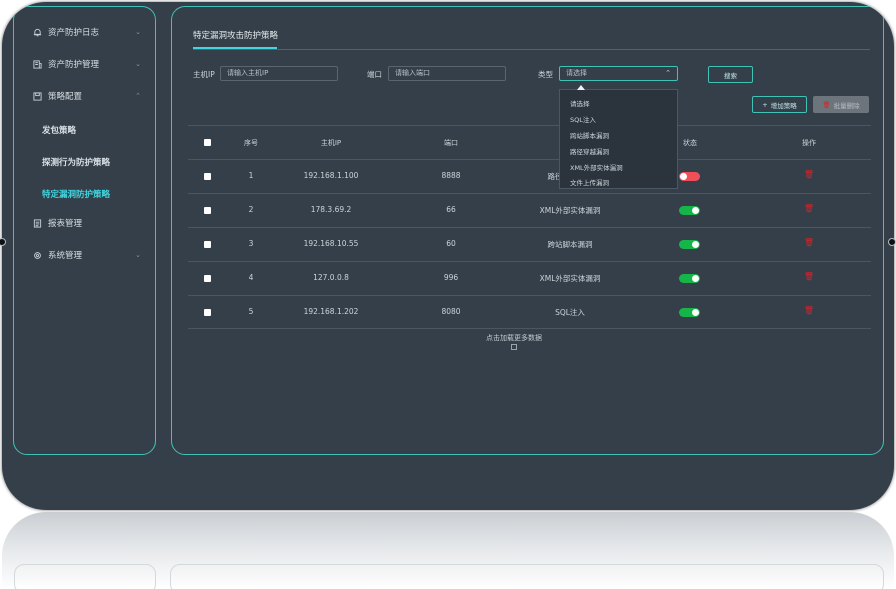 The image size is (896, 589). What do you see at coordinates (451, 243) in the screenshot?
I see `row-port: 60` at bounding box center [451, 243].